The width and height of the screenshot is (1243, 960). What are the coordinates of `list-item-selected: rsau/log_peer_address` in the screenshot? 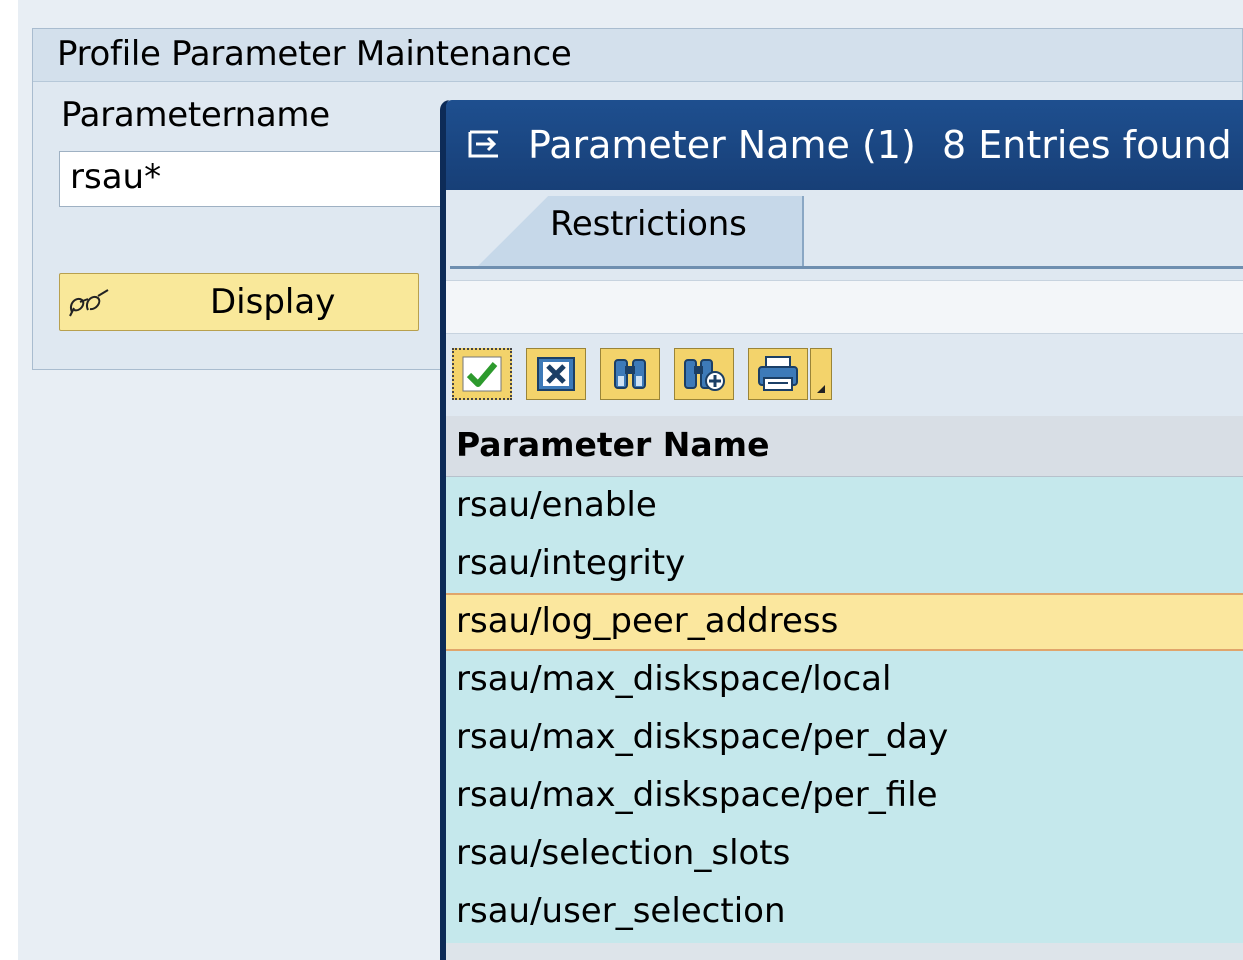 It's located at (844, 622).